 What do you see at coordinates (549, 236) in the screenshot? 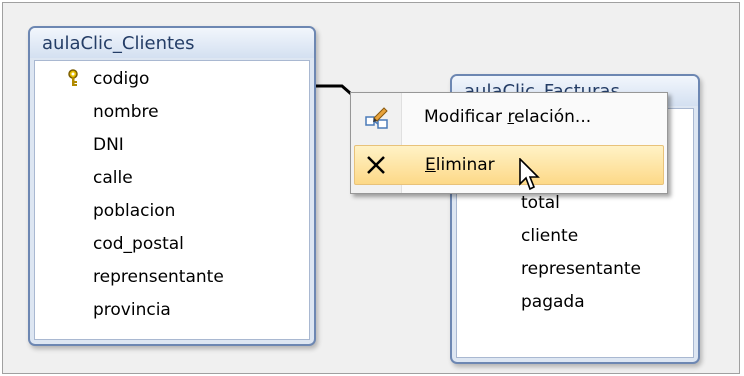
I see `field-cliente: cliente` at bounding box center [549, 236].